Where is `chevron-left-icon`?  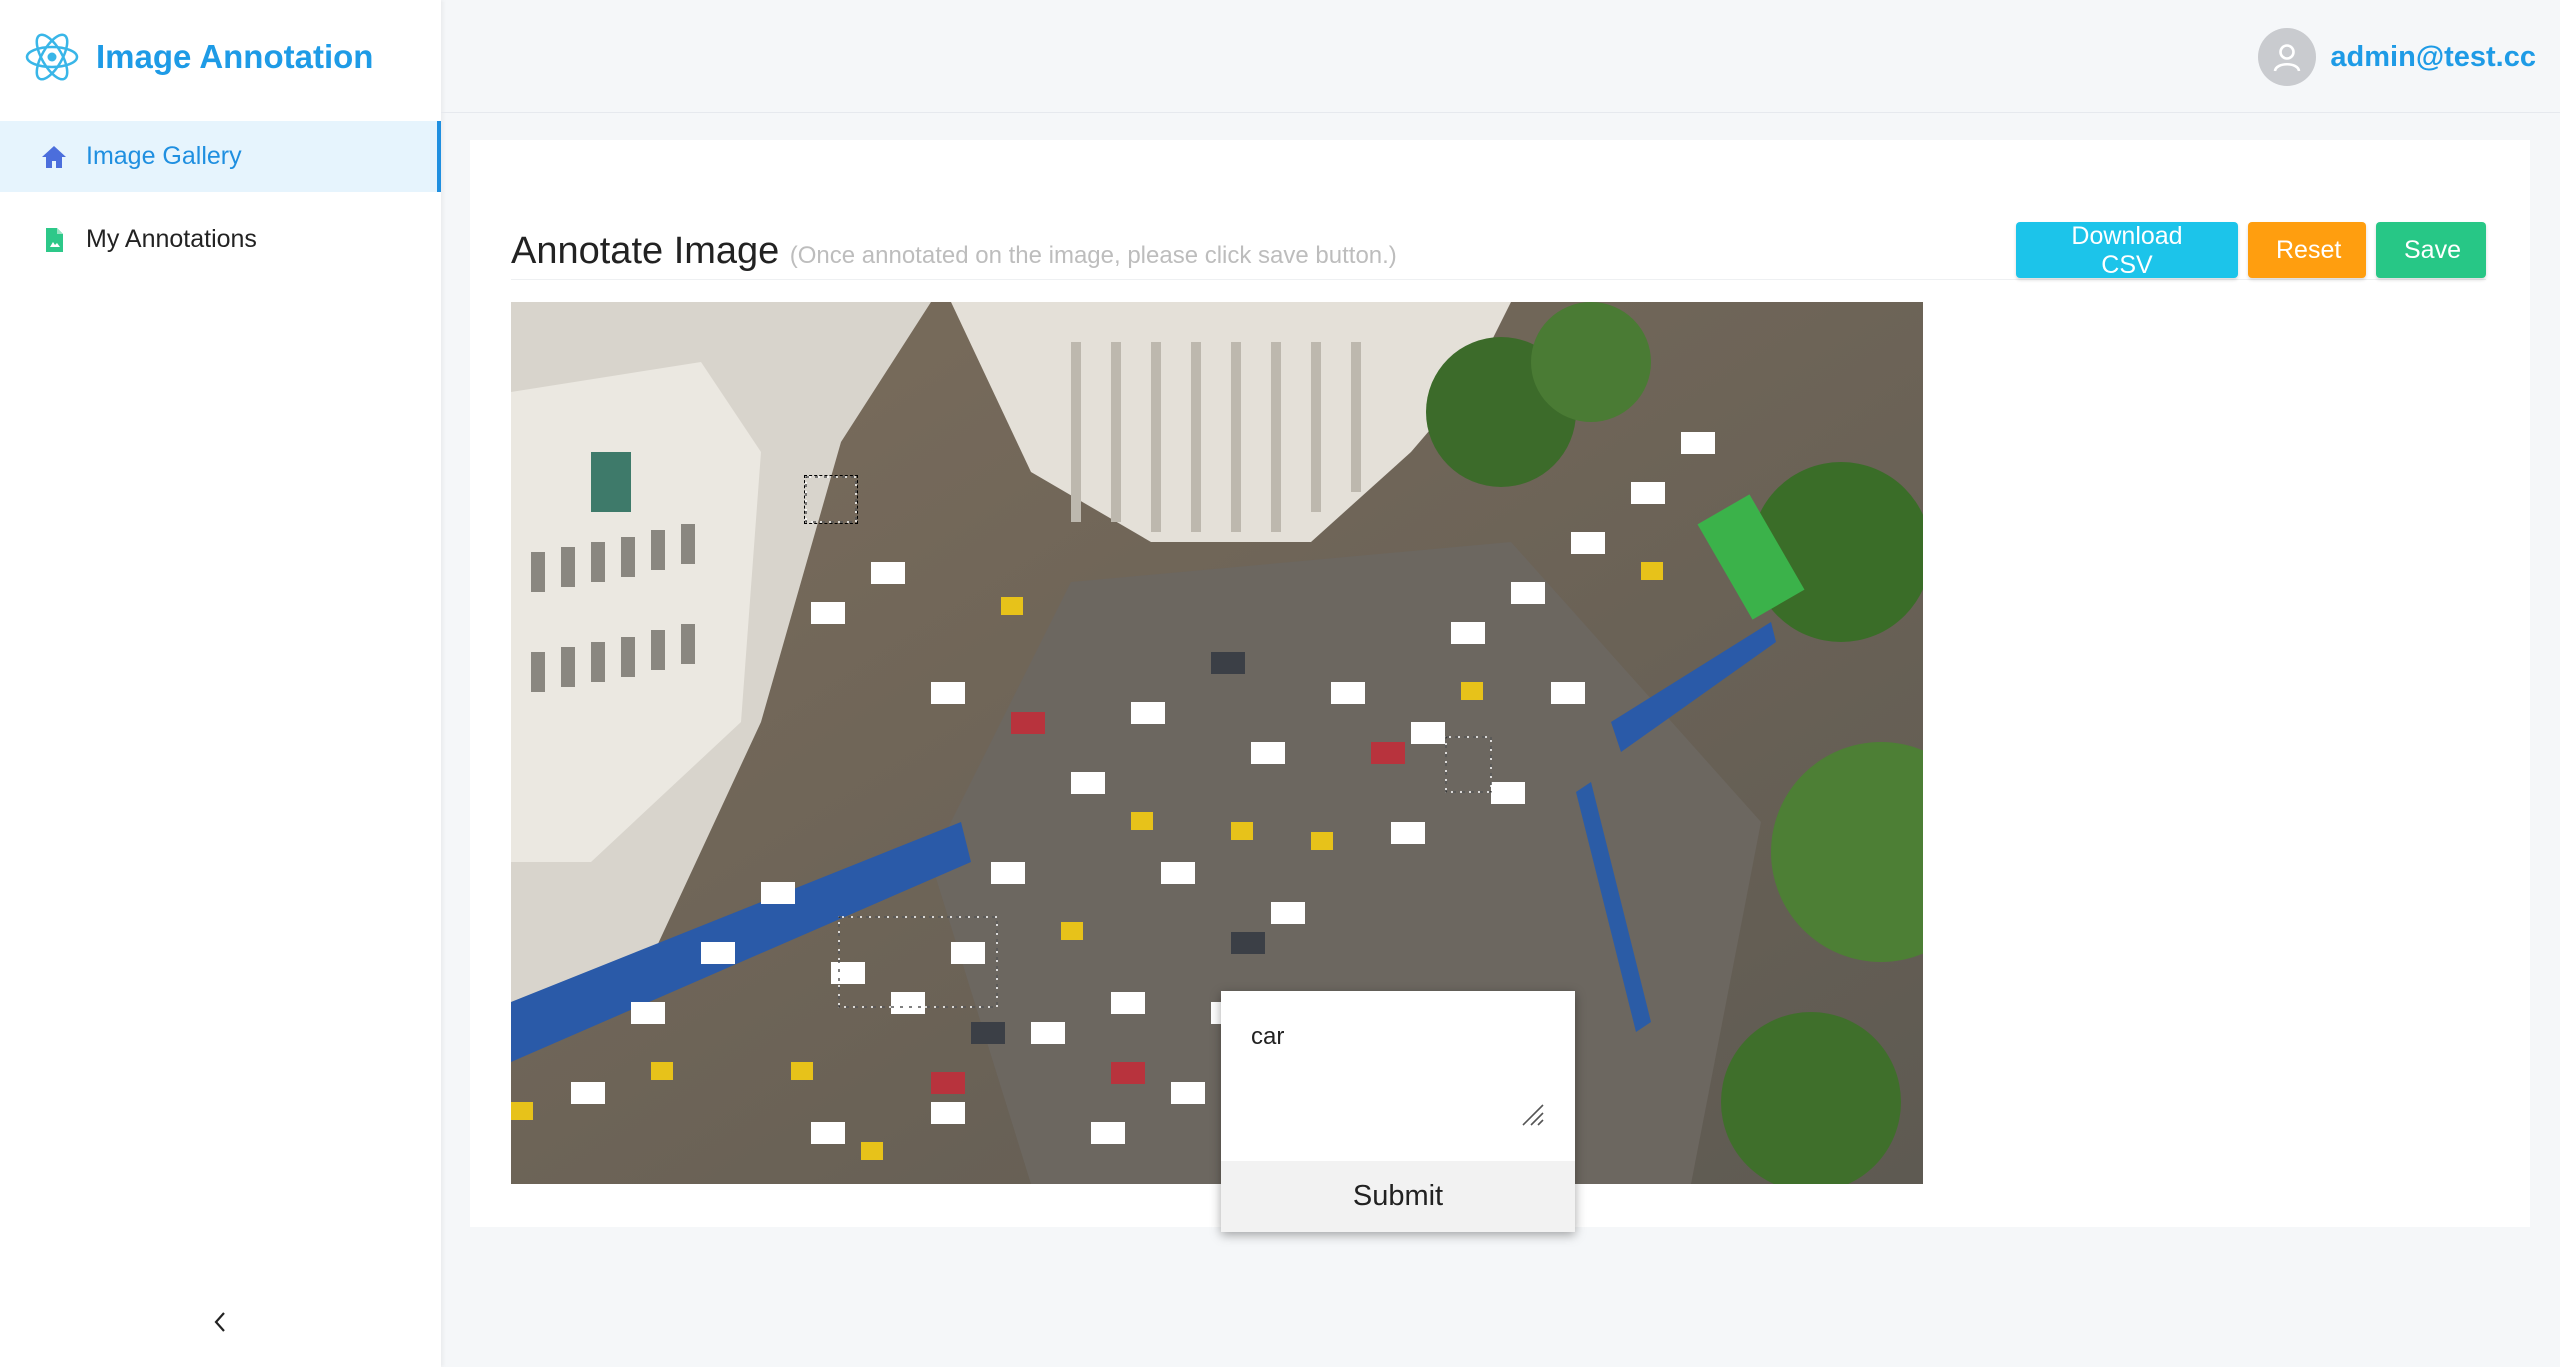 chevron-left-icon is located at coordinates (219, 1322).